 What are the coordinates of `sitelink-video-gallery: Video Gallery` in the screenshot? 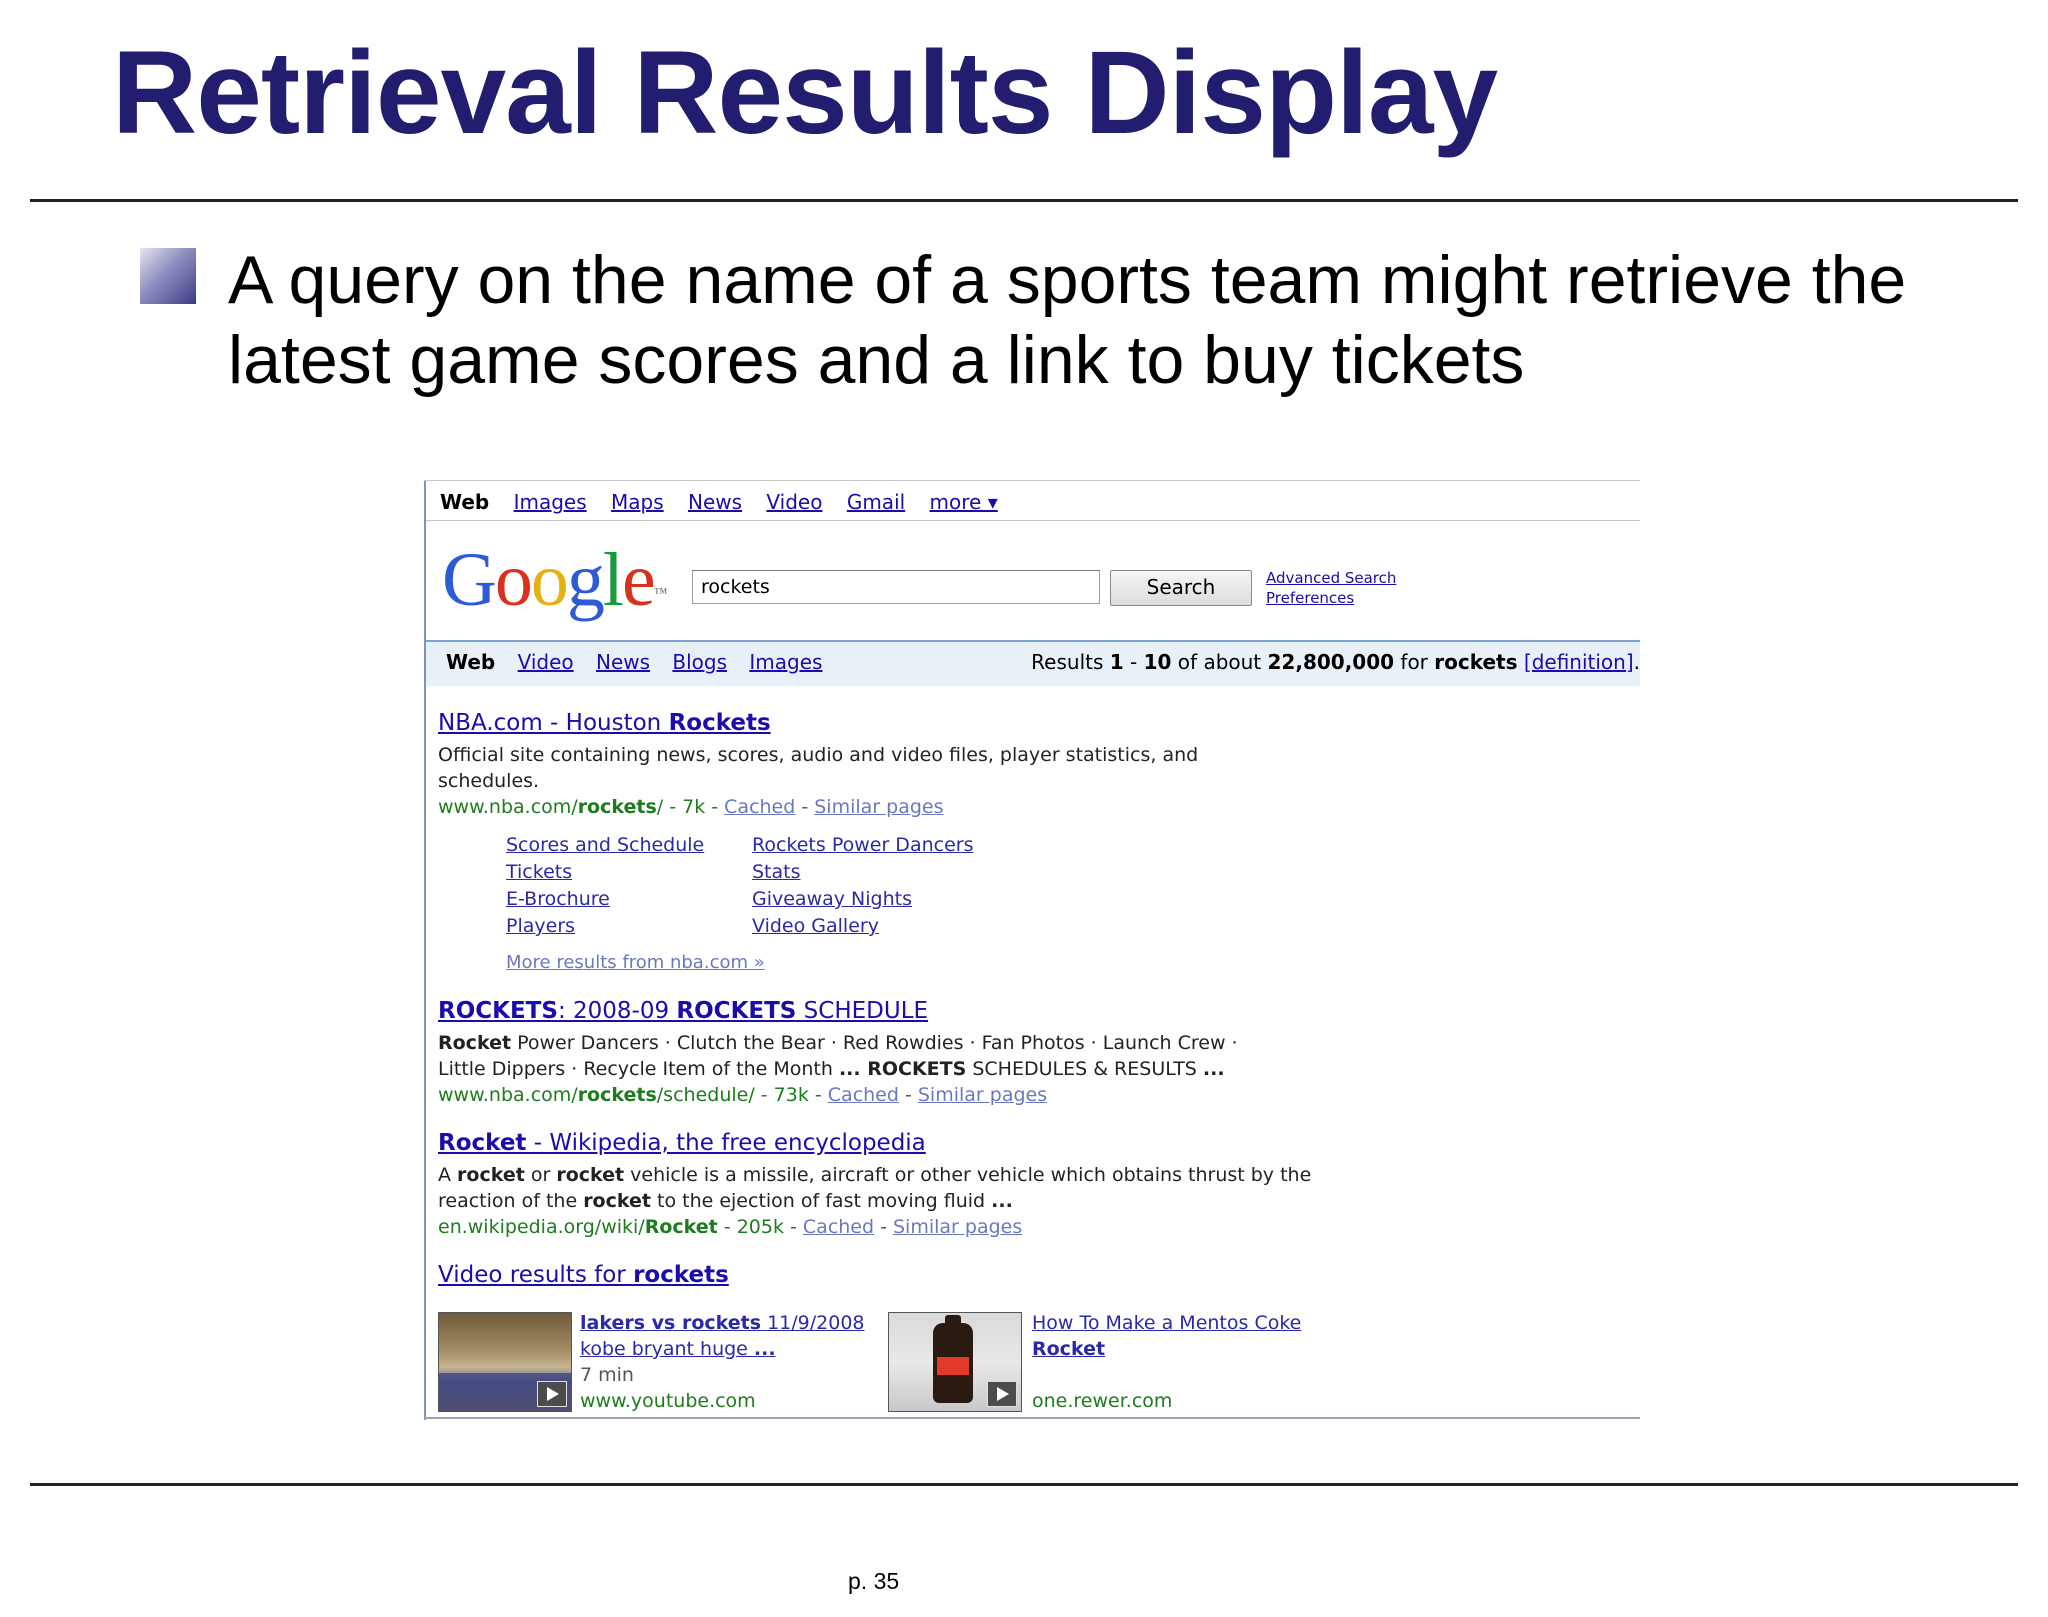 It's located at (862, 926).